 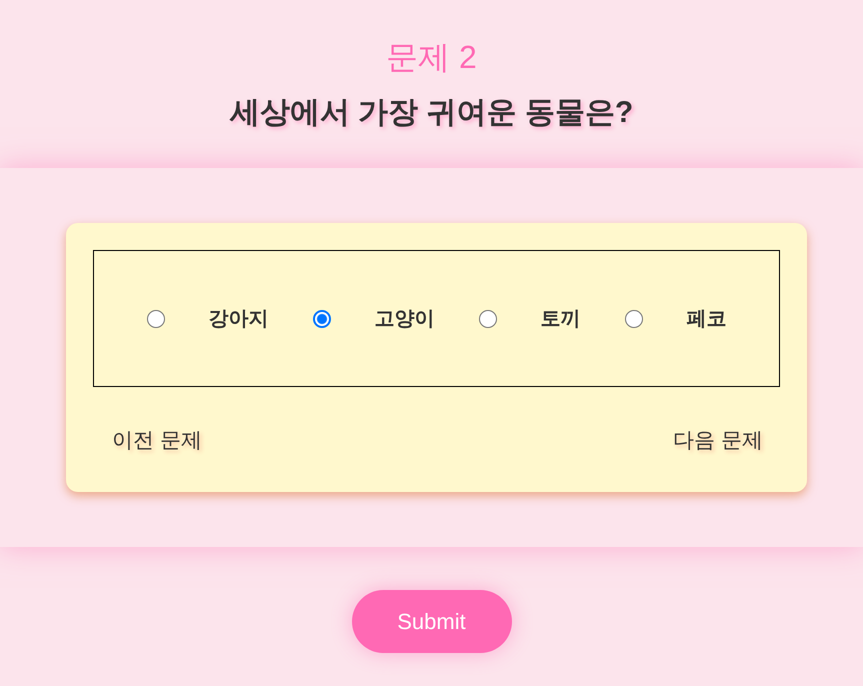 What do you see at coordinates (717, 440) in the screenshot?
I see `next-question-link: 다음 문제` at bounding box center [717, 440].